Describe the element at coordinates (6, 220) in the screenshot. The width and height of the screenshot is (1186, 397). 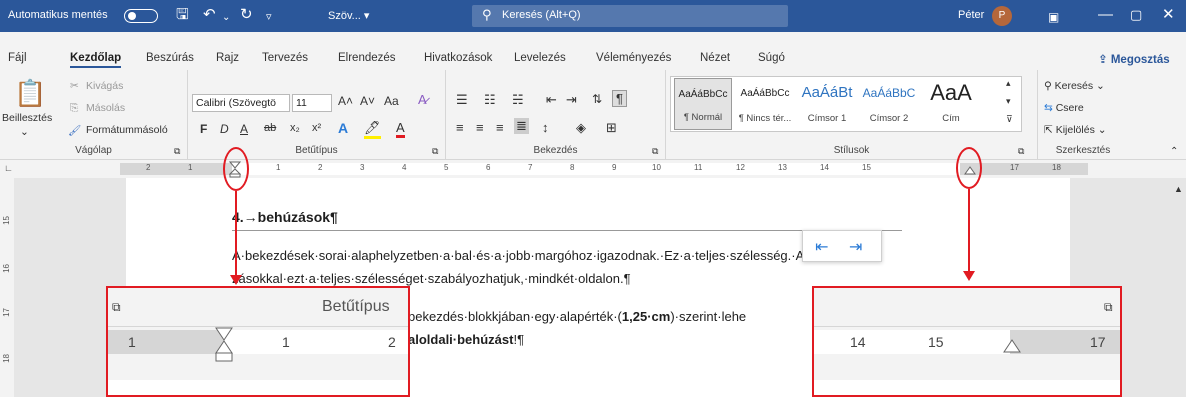
I see `ruler-number: 15` at that location.